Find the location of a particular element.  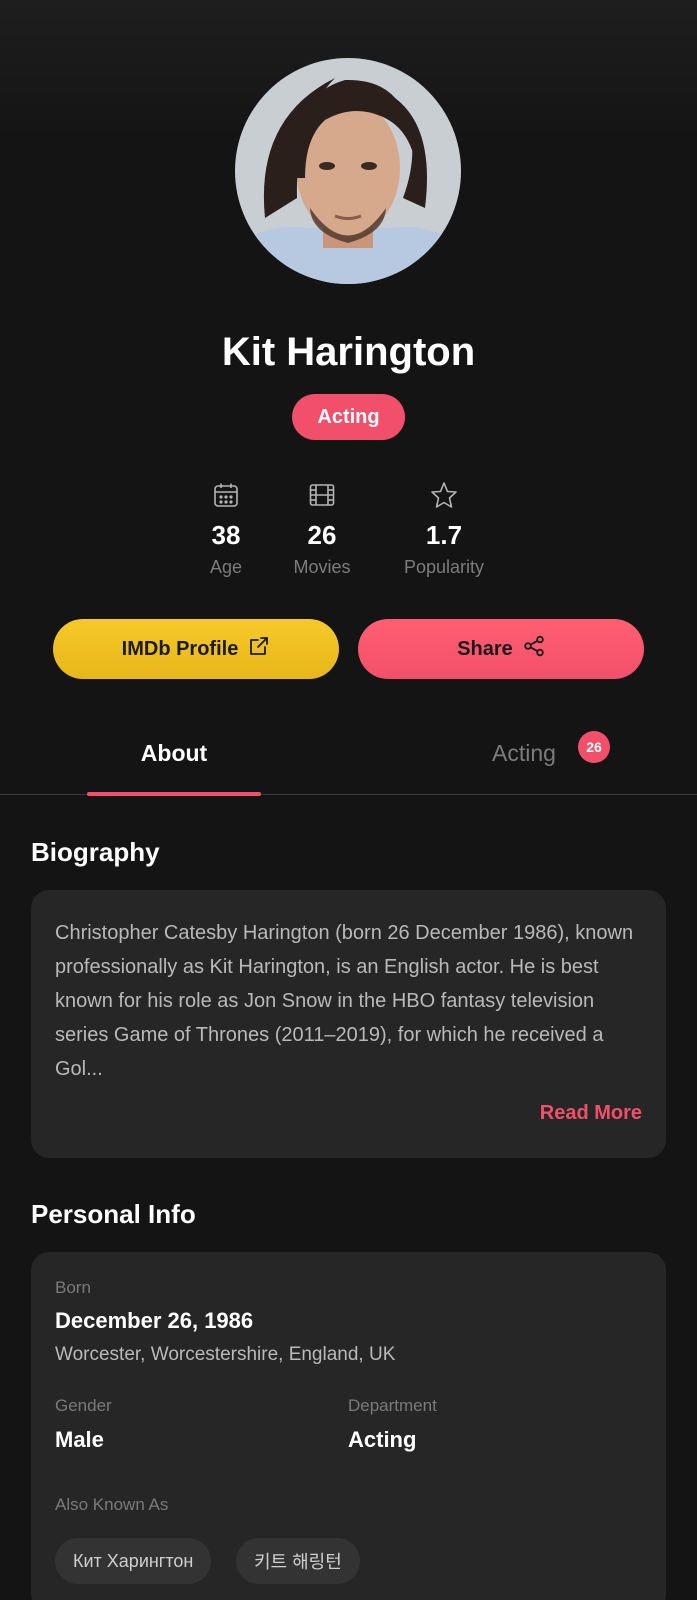

stat-label: Movies is located at coordinates (322, 567).